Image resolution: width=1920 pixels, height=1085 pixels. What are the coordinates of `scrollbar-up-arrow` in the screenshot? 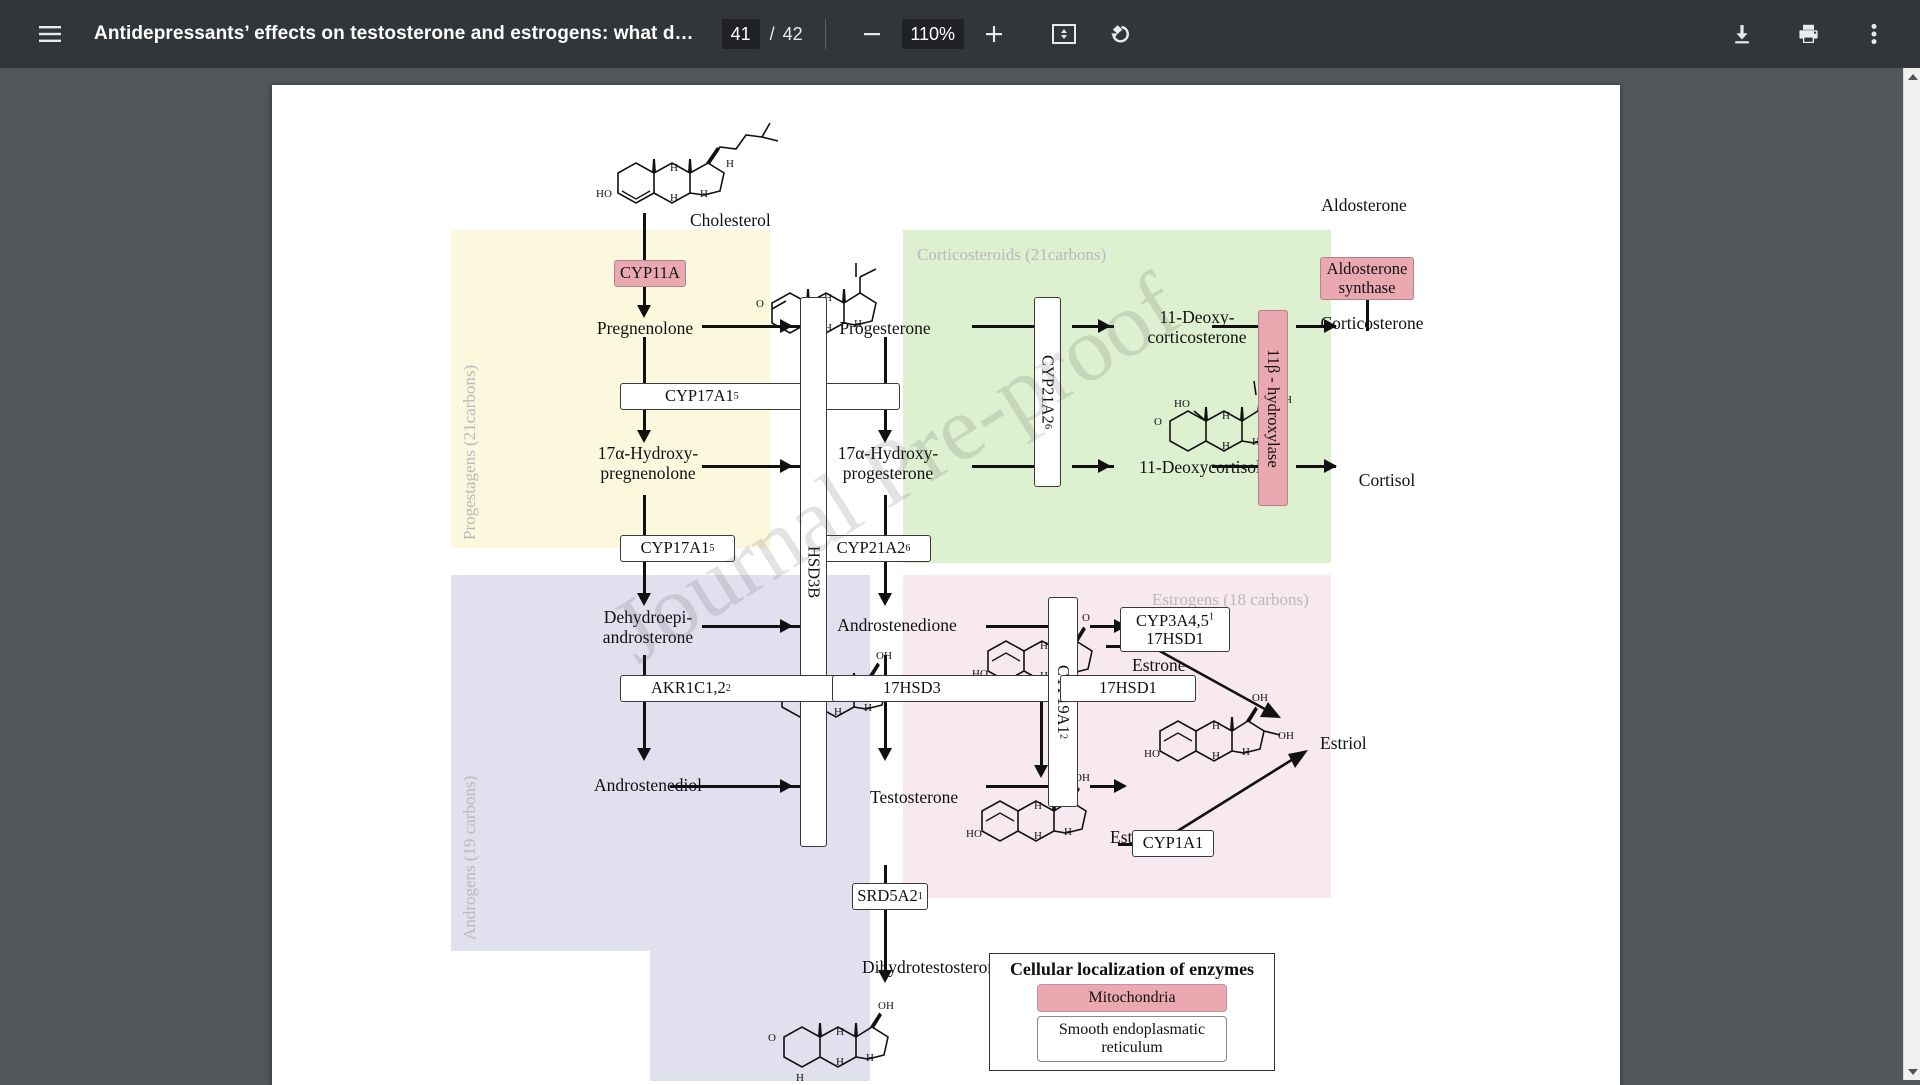 It's located at (1912, 76).